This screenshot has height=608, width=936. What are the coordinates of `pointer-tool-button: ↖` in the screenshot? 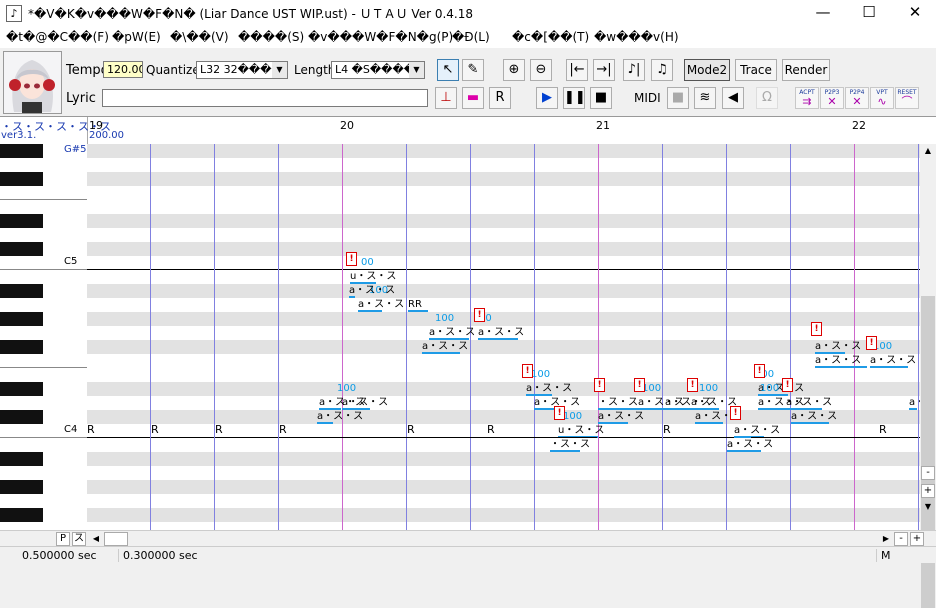 It's located at (448, 70).